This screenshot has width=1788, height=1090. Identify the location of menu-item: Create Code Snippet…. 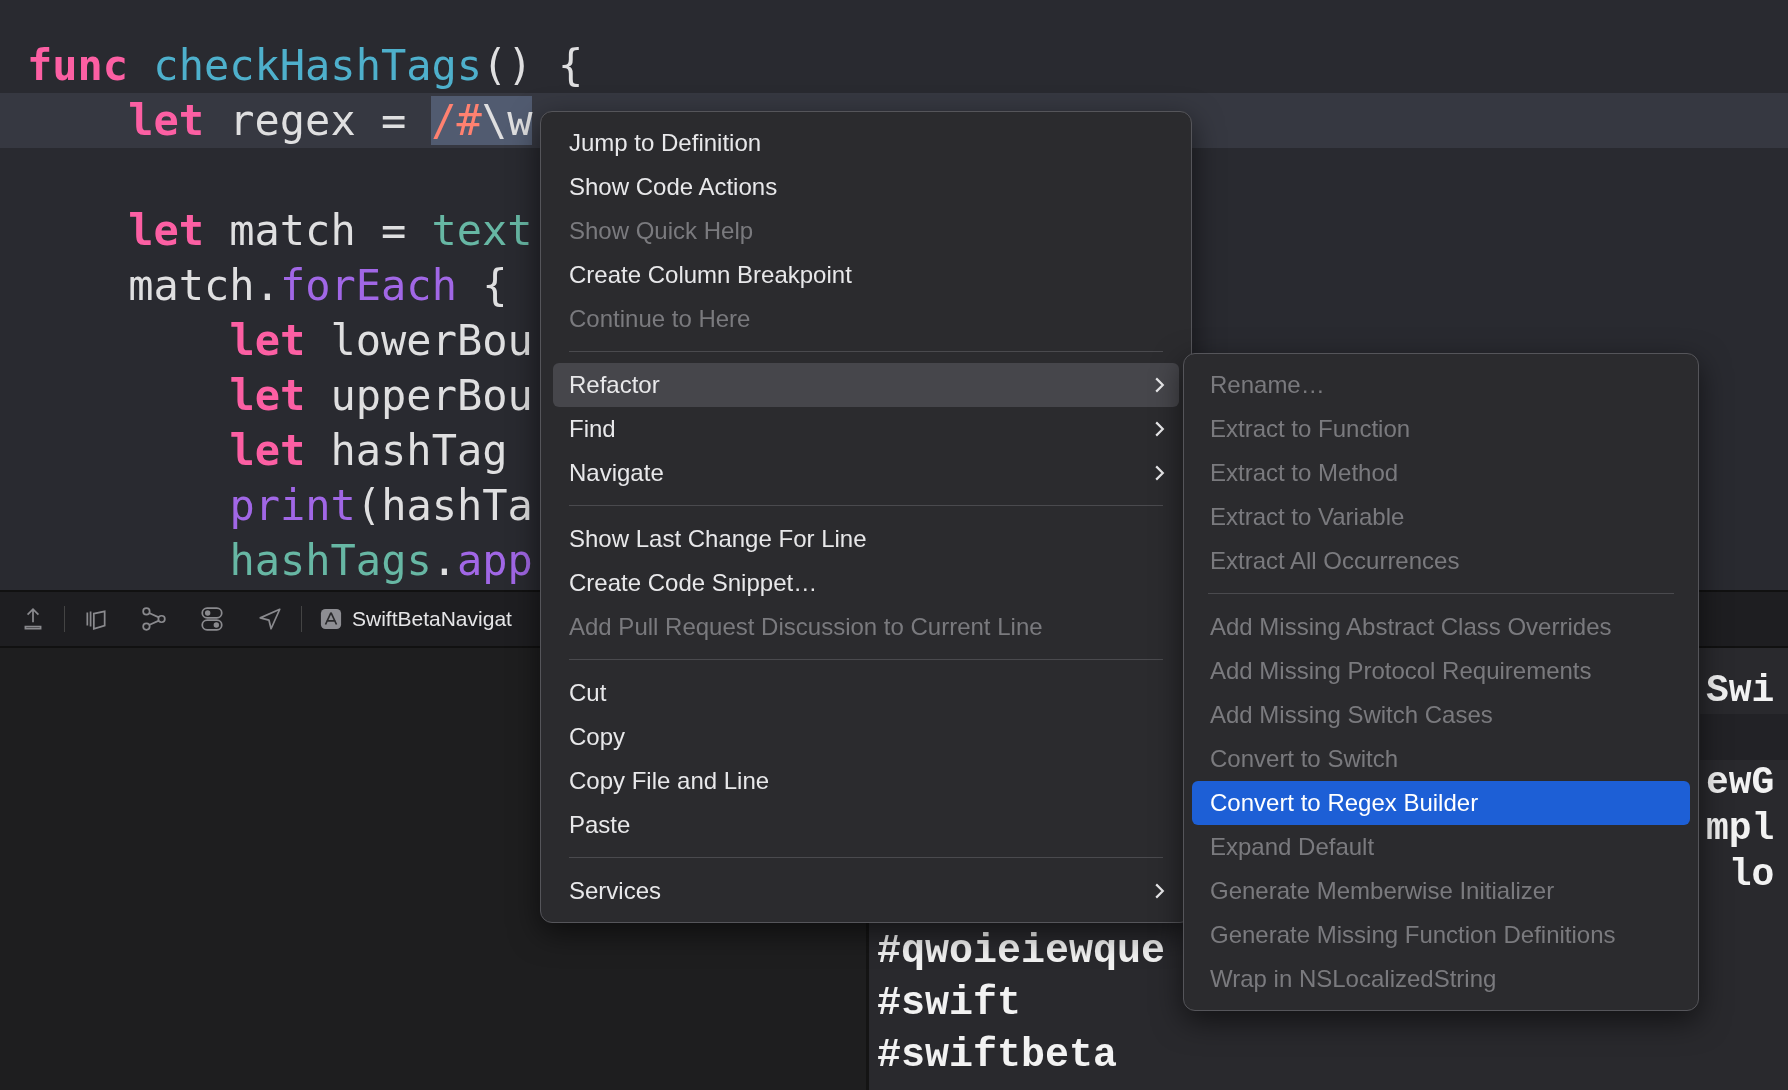
(866, 583).